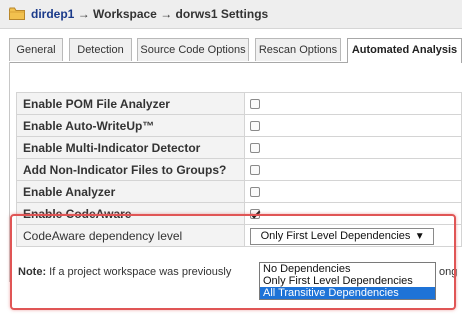  What do you see at coordinates (130, 103) in the screenshot?
I see `setting-label: Enable POM File Analyzer` at bounding box center [130, 103].